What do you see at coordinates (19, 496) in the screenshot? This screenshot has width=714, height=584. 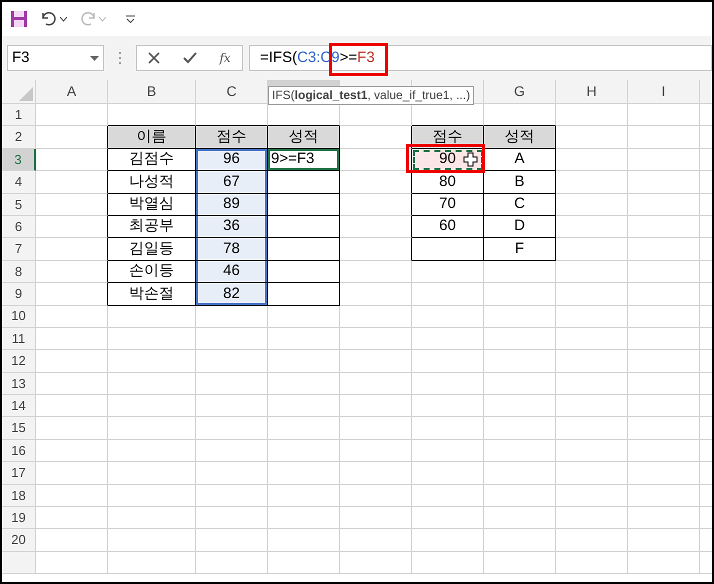 I see `row-header: 18` at bounding box center [19, 496].